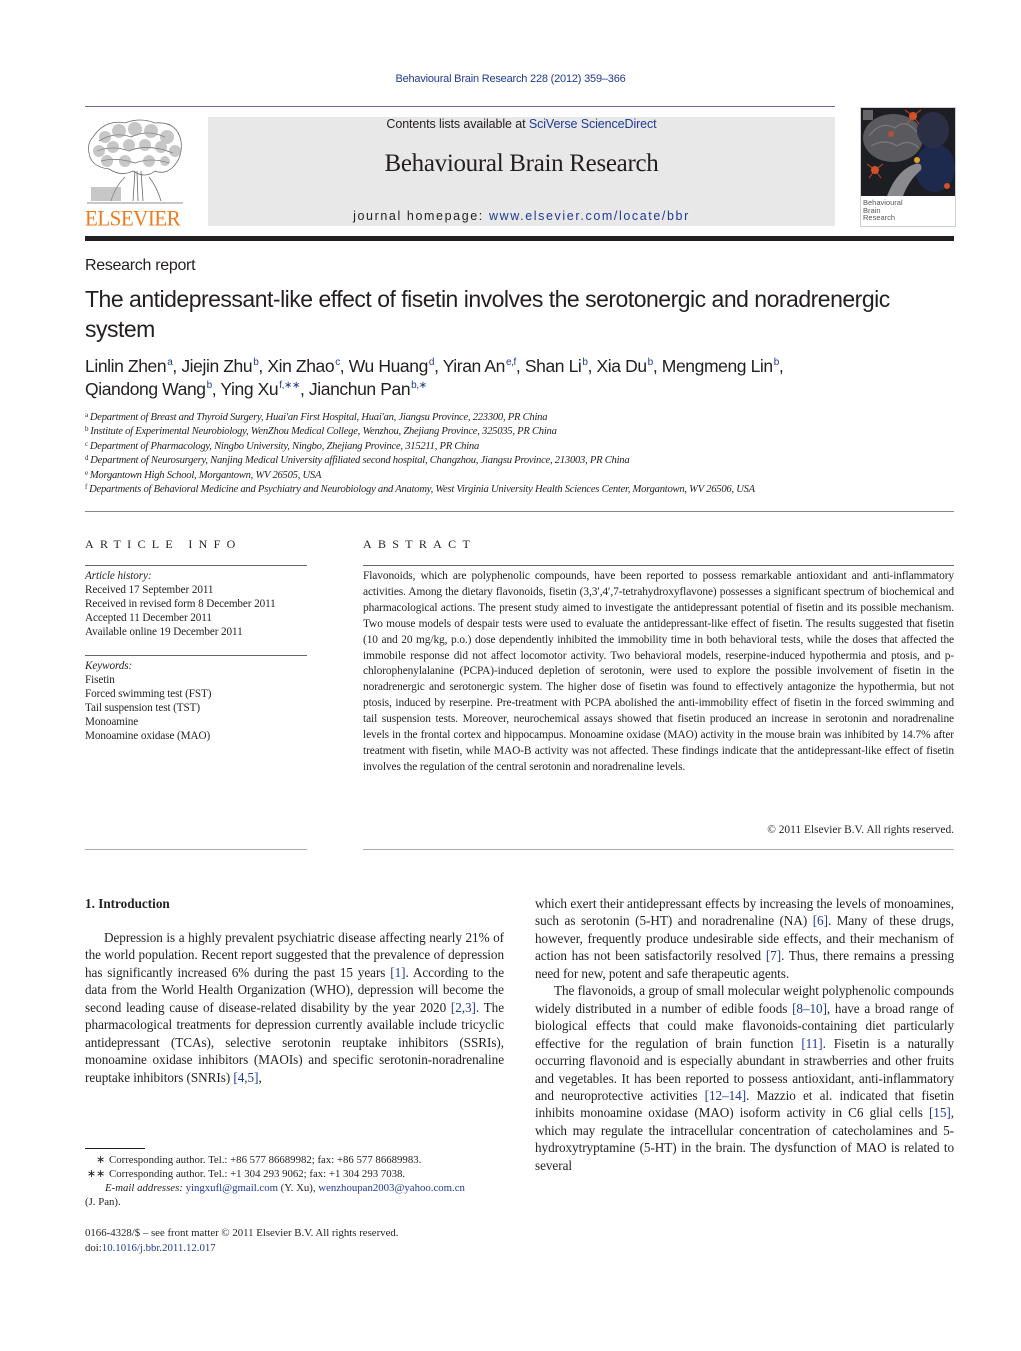 The width and height of the screenshot is (1021, 1351). I want to click on abstract-heading: ABSTRACT, so click(420, 544).